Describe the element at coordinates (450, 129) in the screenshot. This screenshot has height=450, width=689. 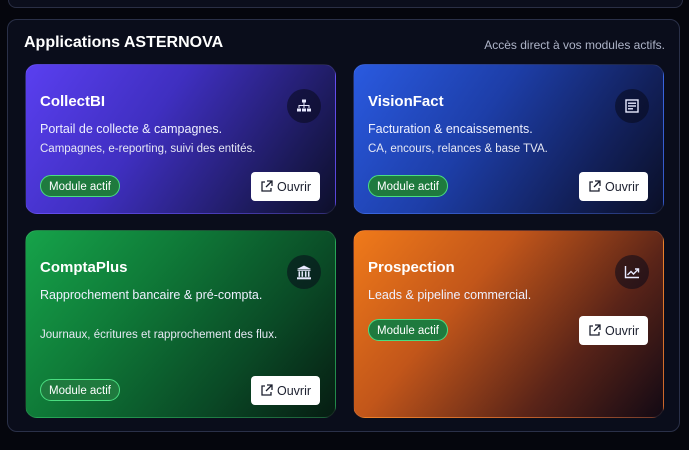
I see `card-description: Facturation & encaissements.` at that location.